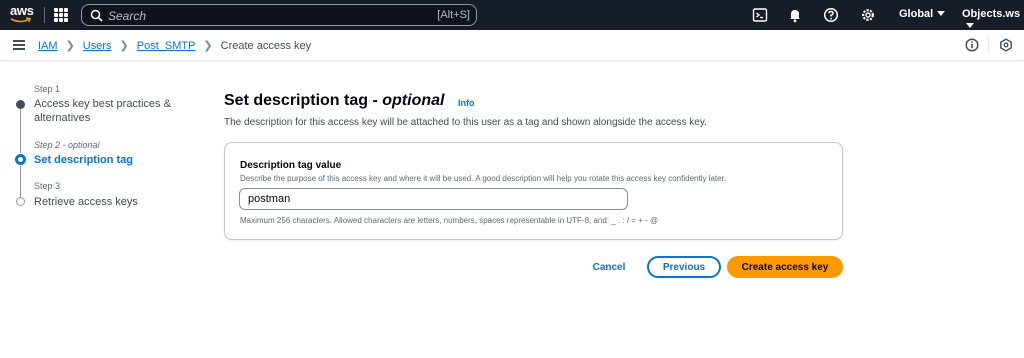 This screenshot has width=1024, height=358. What do you see at coordinates (20, 159) in the screenshot?
I see `step-active-icon` at bounding box center [20, 159].